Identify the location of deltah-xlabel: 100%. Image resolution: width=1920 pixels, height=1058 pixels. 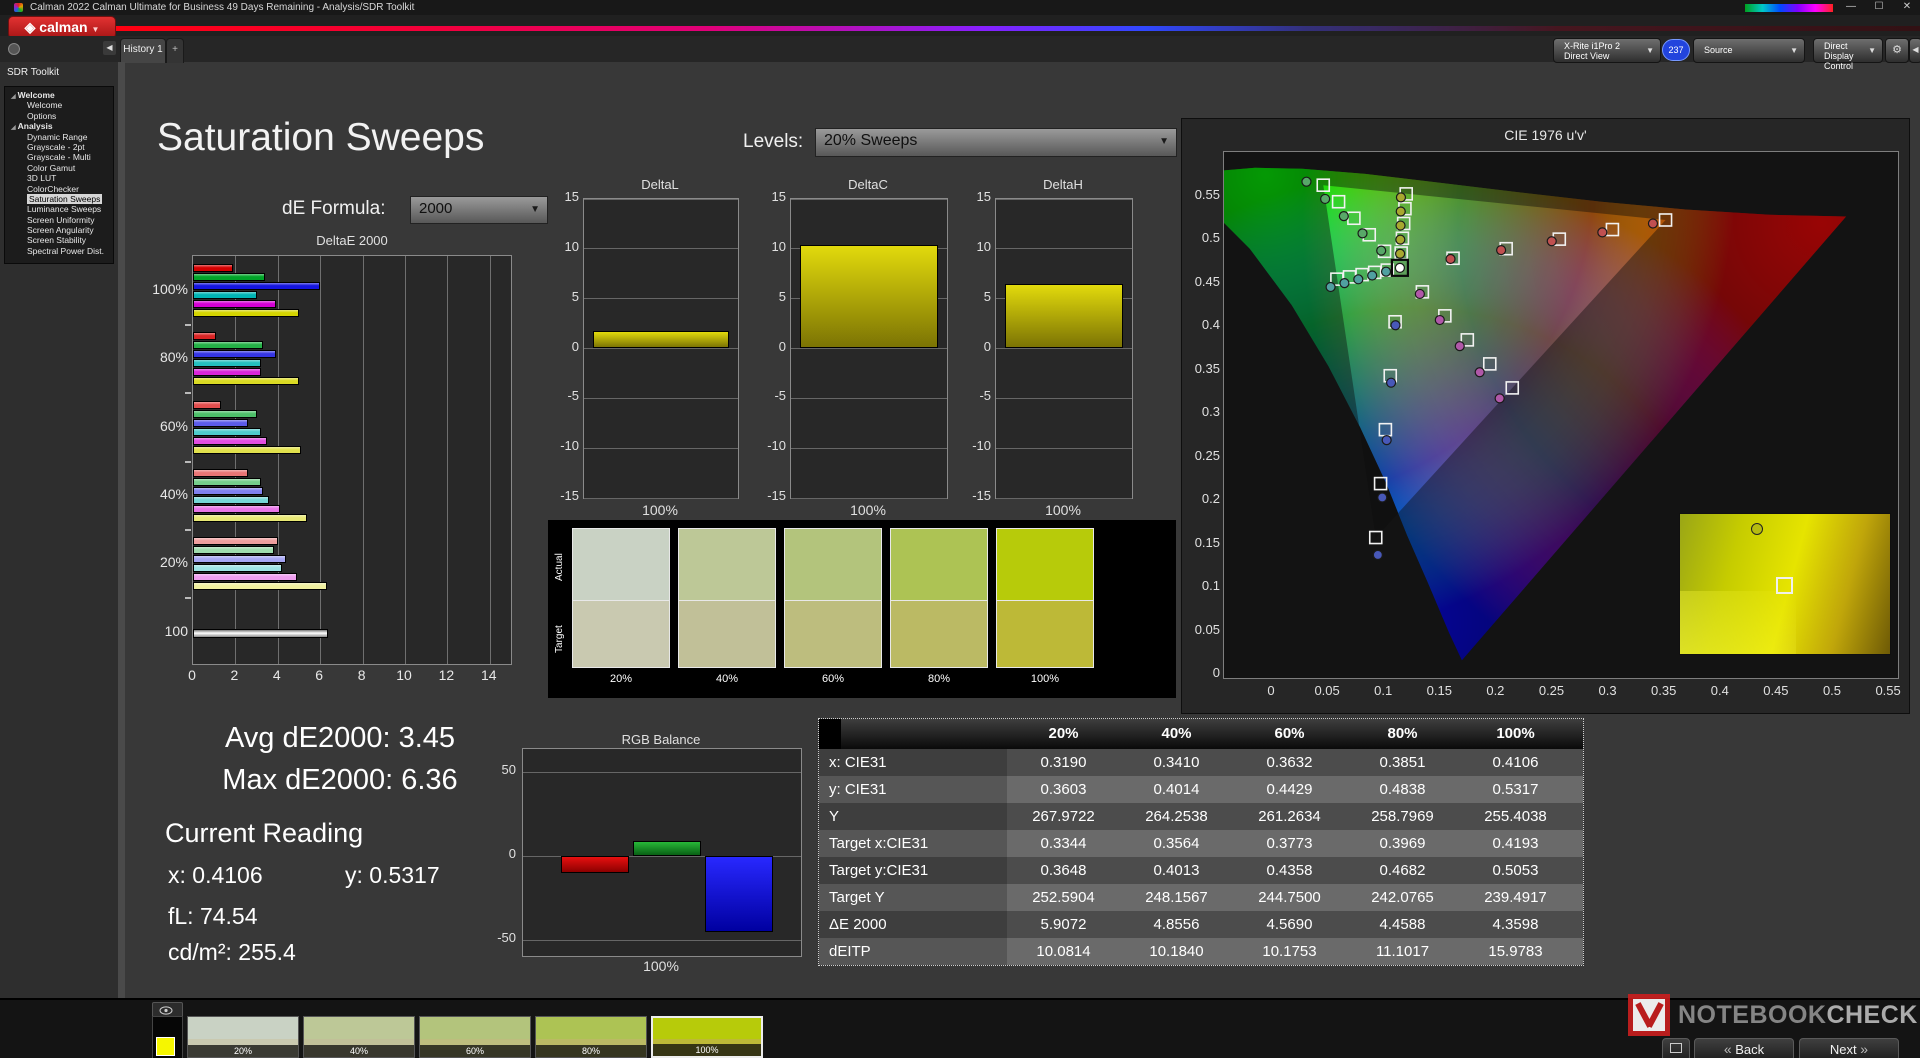
(1063, 510).